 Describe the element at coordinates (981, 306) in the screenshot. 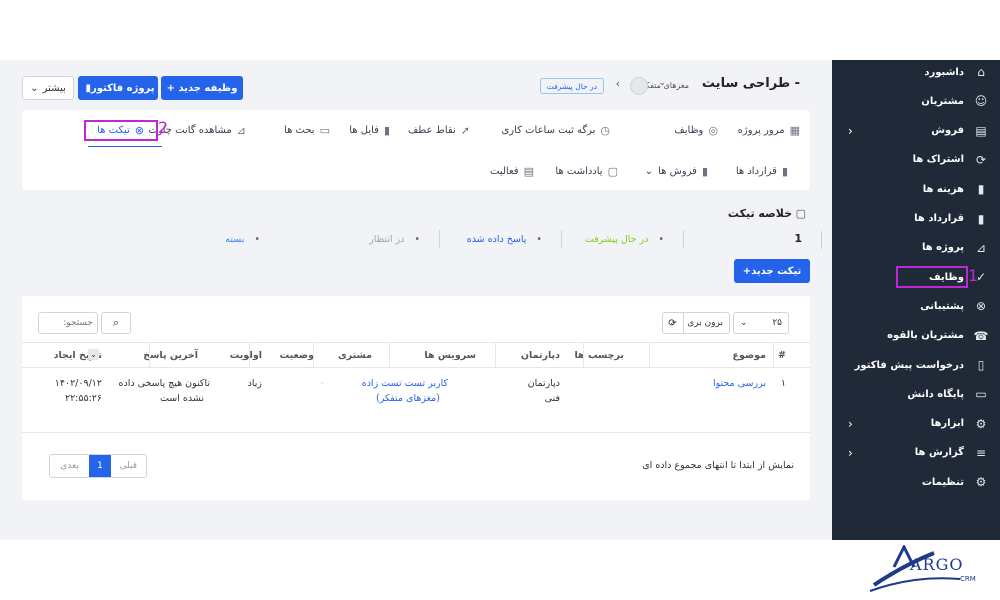

I see `lifebuoy-icon: ⊗` at that location.